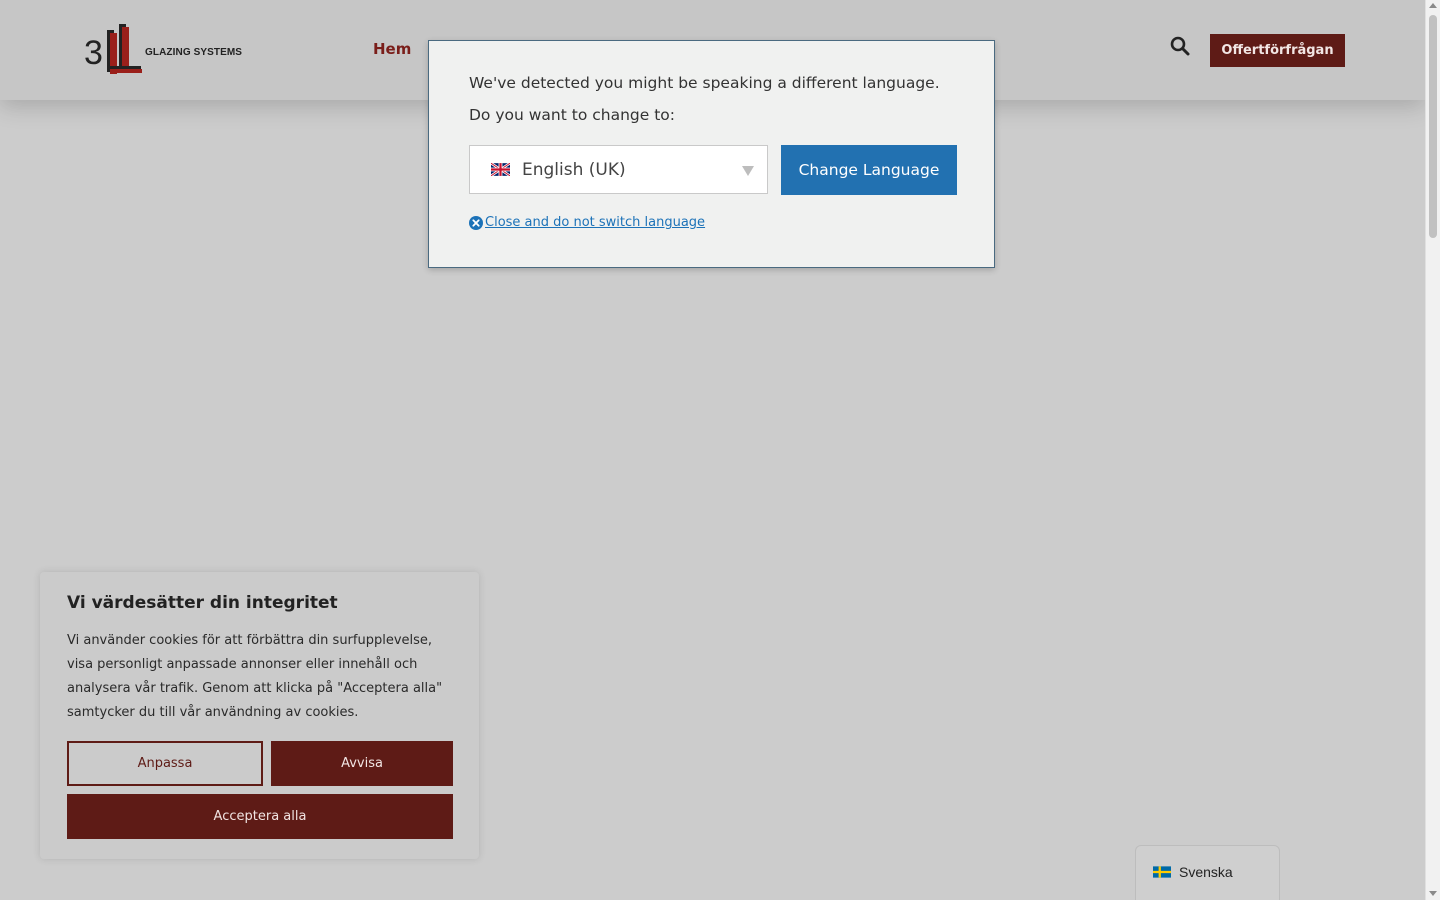 This screenshot has height=900, width=1440. Describe the element at coordinates (1433, 893) in the screenshot. I see `scroll-down-icon` at that location.